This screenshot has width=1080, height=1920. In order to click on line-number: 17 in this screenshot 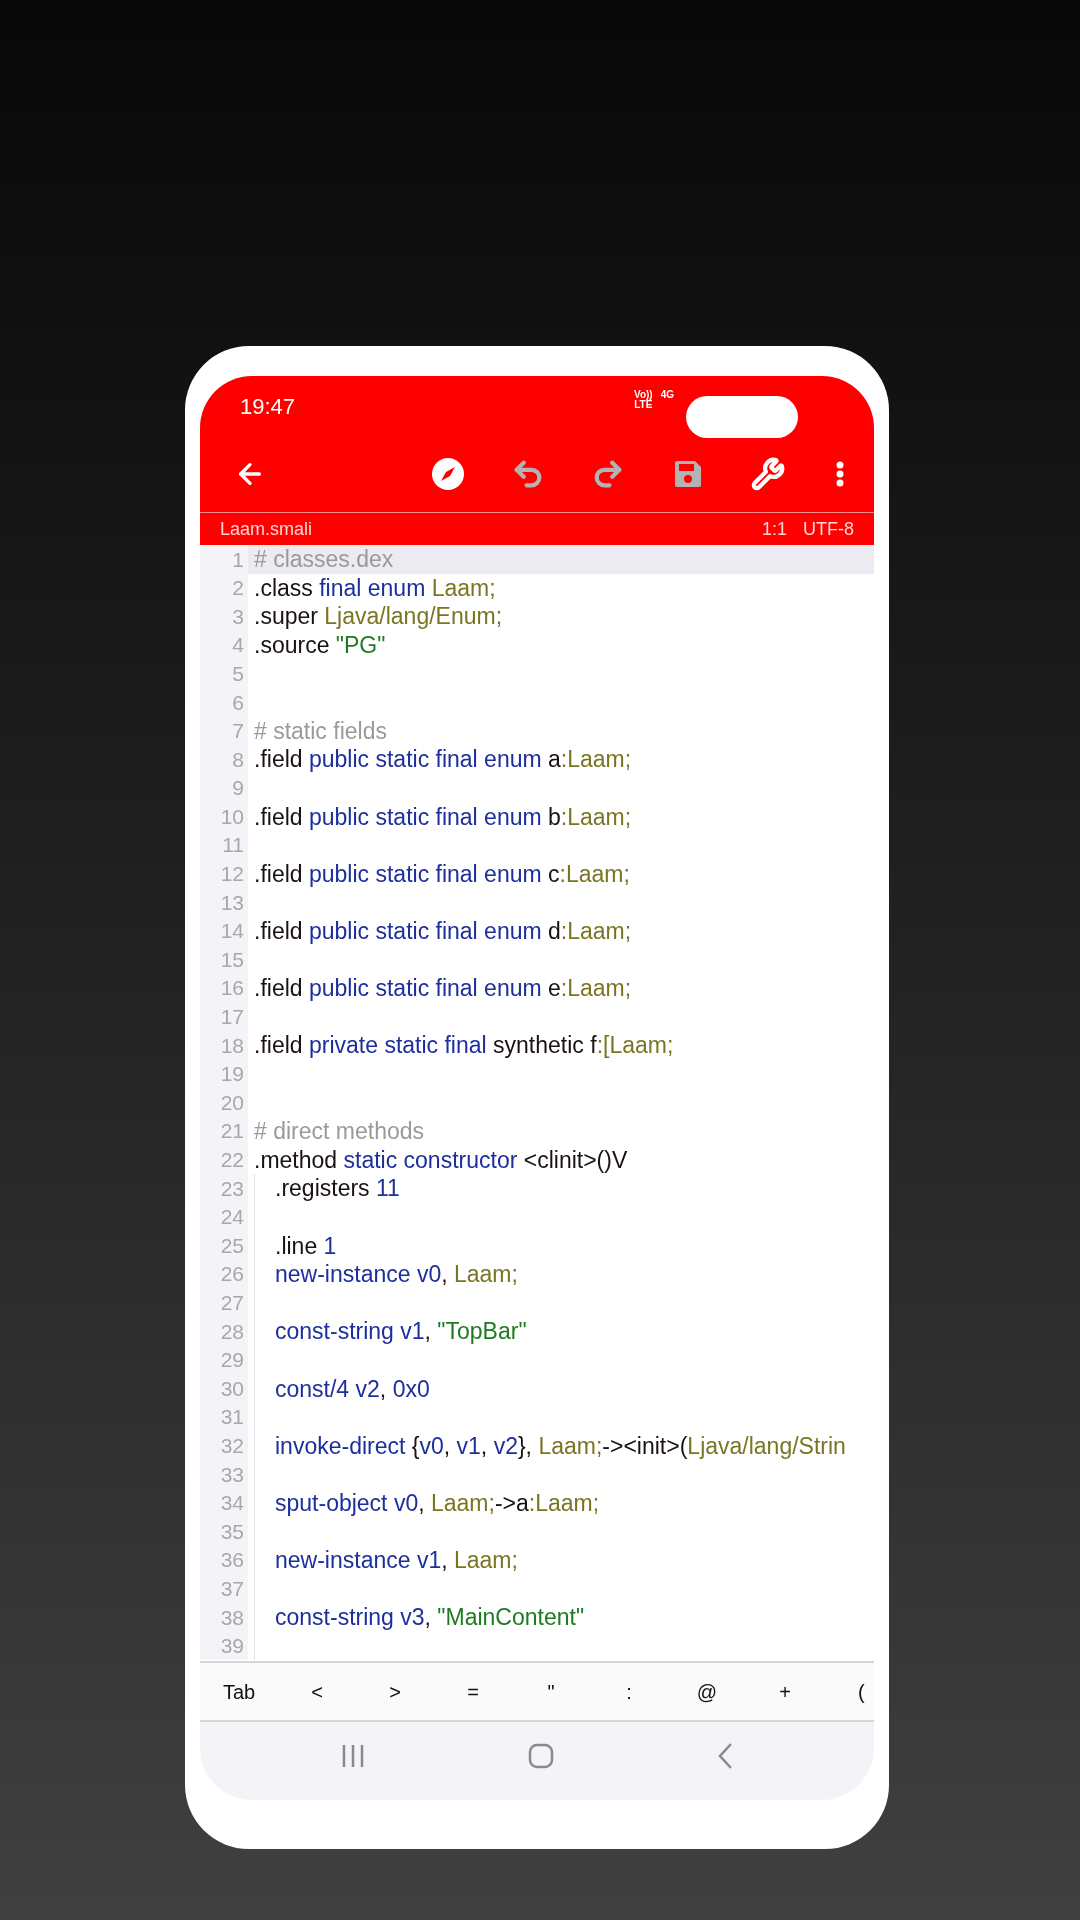, I will do `click(224, 1017)`.